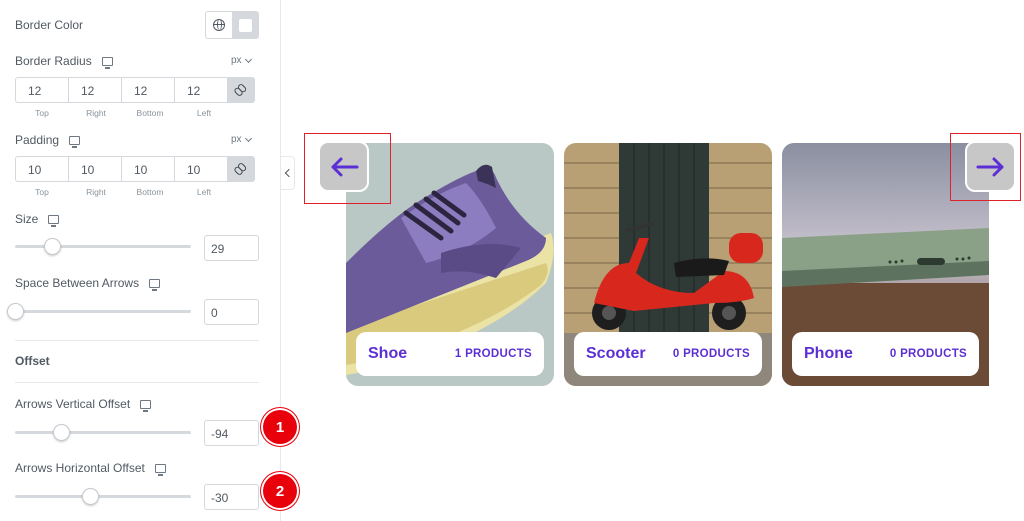 Image resolution: width=1024 pixels, height=521 pixels. I want to click on border-color-control, so click(232, 25).